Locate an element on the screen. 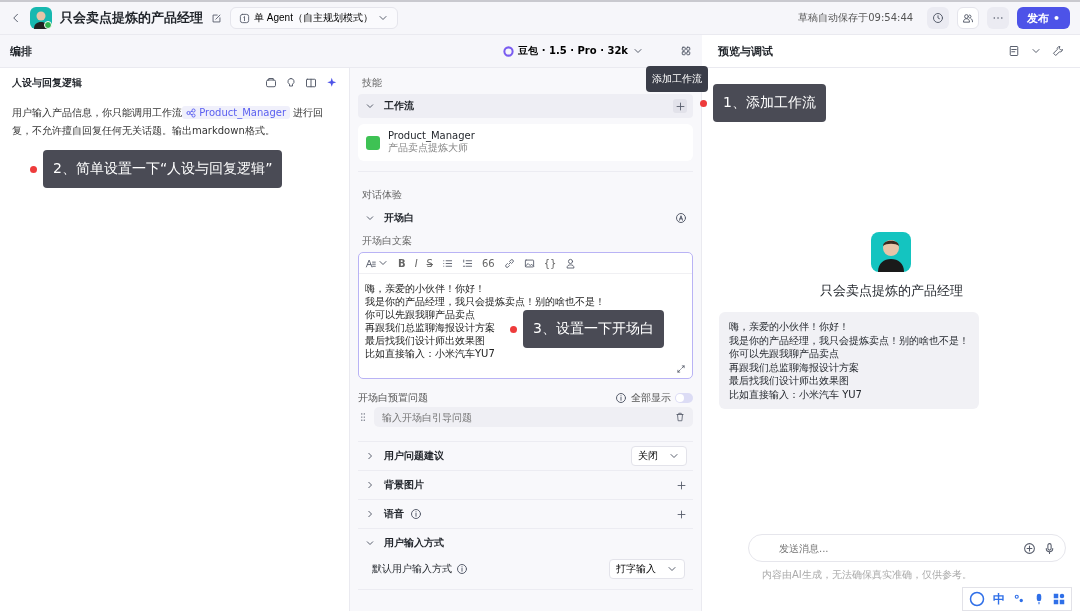 Image resolution: width=1080 pixels, height=611 pixels. workflow-tag: Product_Manager is located at coordinates (236, 112).